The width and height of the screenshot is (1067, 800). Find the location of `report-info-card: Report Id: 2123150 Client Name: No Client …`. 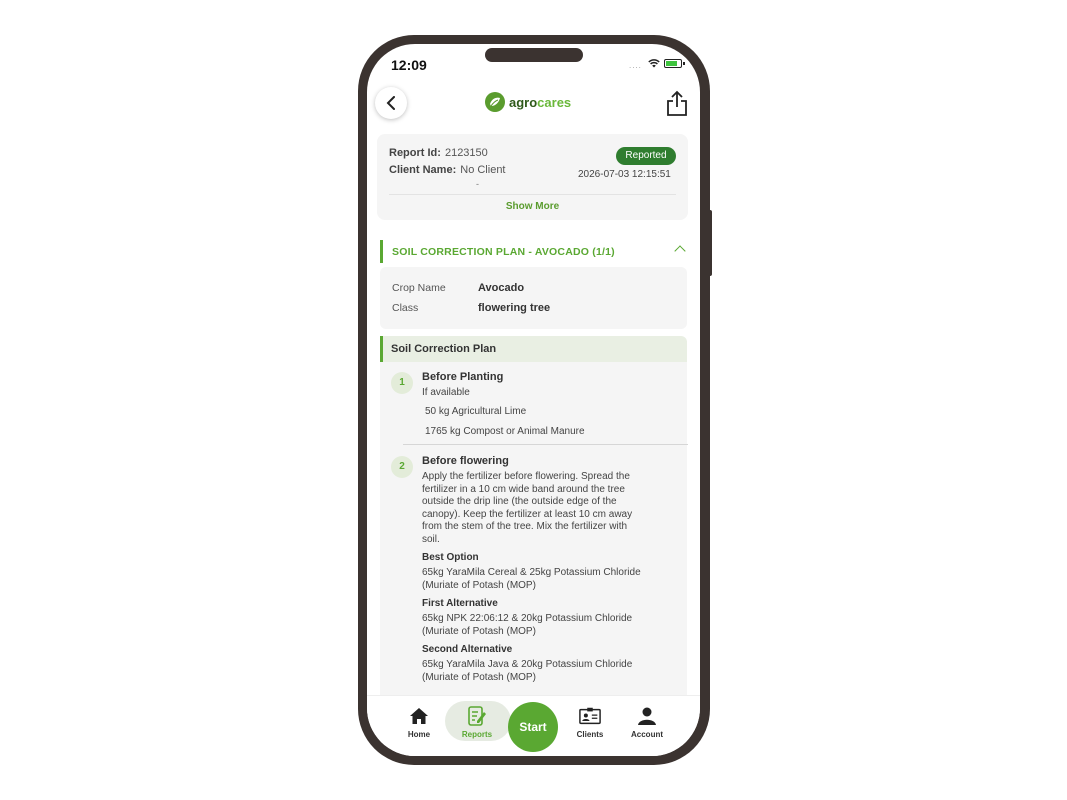

report-info-card: Report Id: 2123150 Client Name: No Client … is located at coordinates (532, 177).